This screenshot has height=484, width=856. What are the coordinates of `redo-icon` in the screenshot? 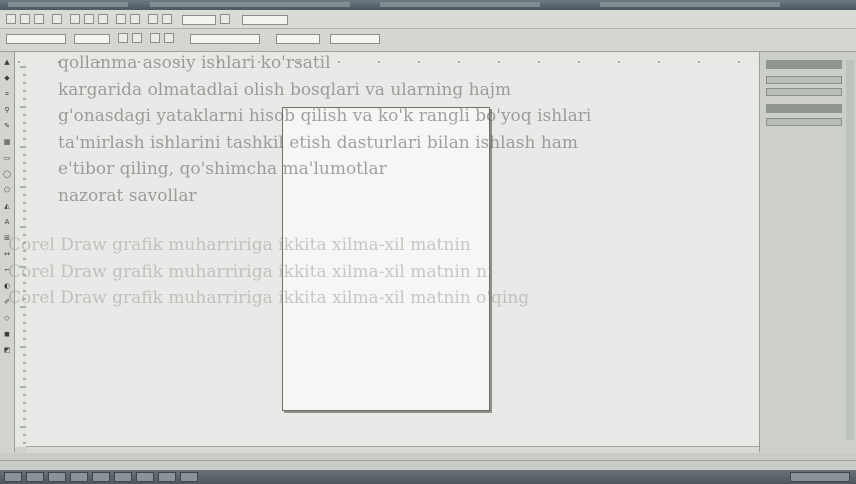 It's located at (135, 19).